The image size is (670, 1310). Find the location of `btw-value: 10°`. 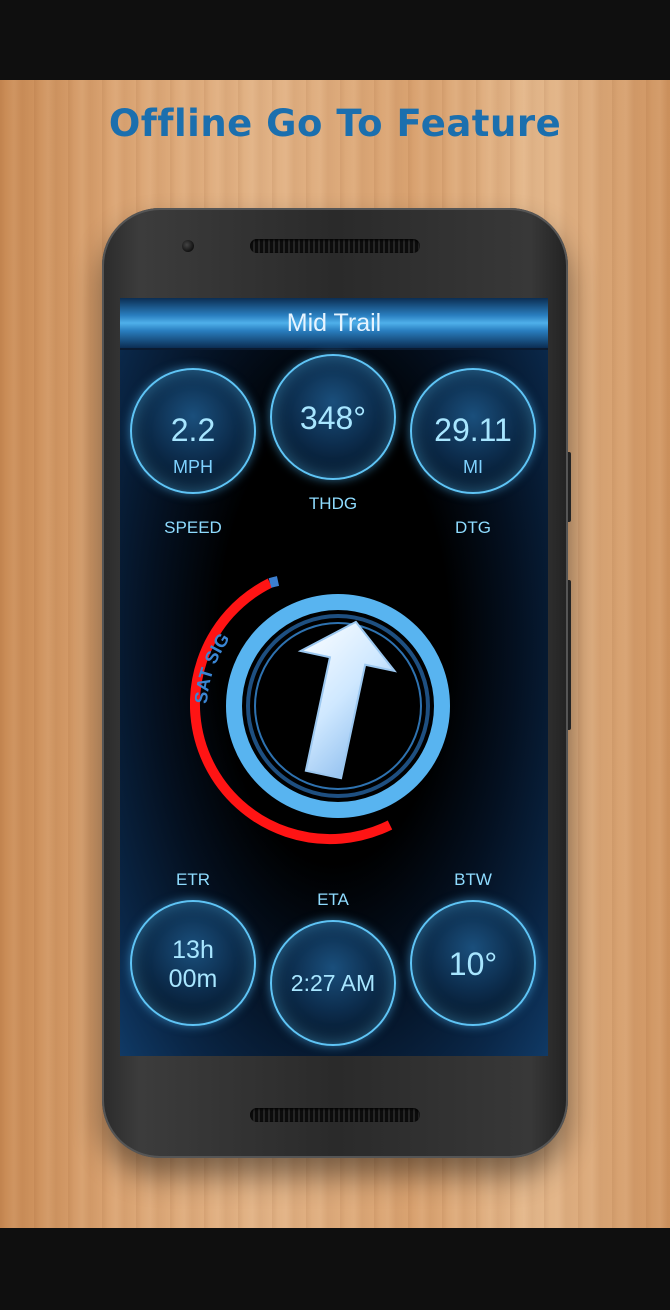

btw-value: 10° is located at coordinates (473, 964).